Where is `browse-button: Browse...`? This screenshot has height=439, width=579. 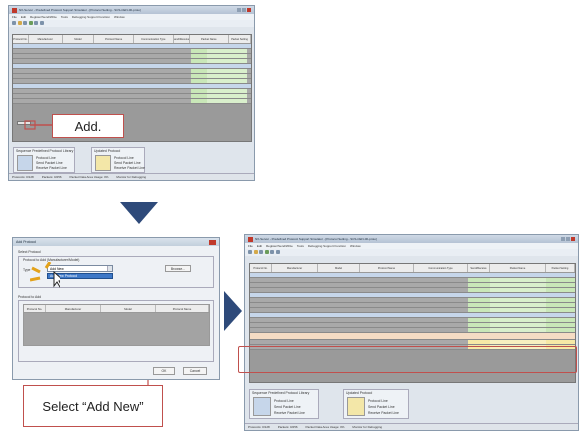 browse-button: Browse... is located at coordinates (178, 268).